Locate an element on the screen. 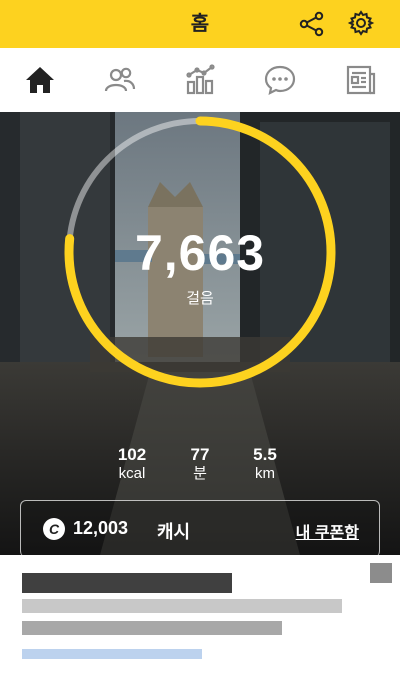 The image size is (400, 679). home-icon is located at coordinates (40, 80).